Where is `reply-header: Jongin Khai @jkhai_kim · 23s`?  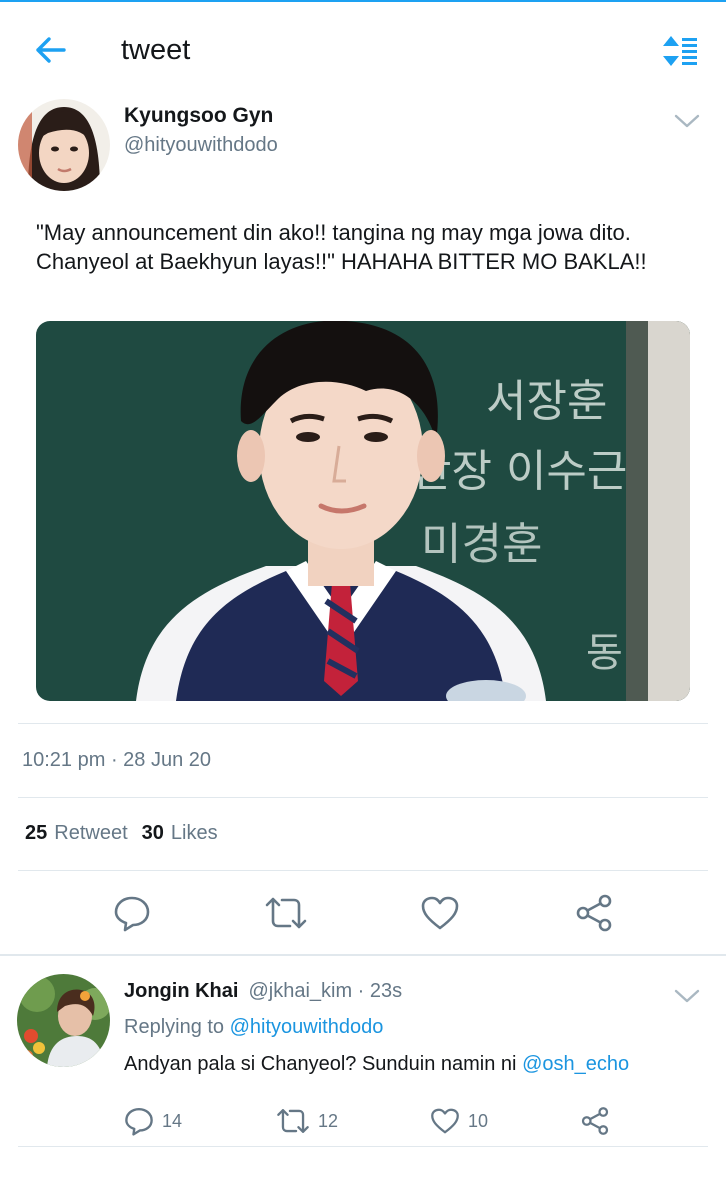
reply-header: Jongin Khai @jkhai_kim · 23s is located at coordinates (263, 991).